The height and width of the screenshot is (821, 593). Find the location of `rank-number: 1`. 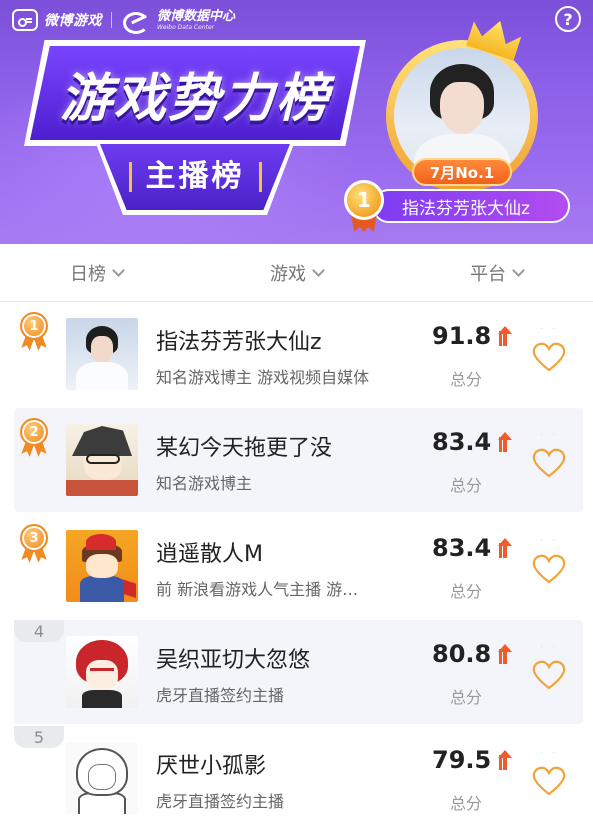

rank-number: 1 is located at coordinates (34, 326).